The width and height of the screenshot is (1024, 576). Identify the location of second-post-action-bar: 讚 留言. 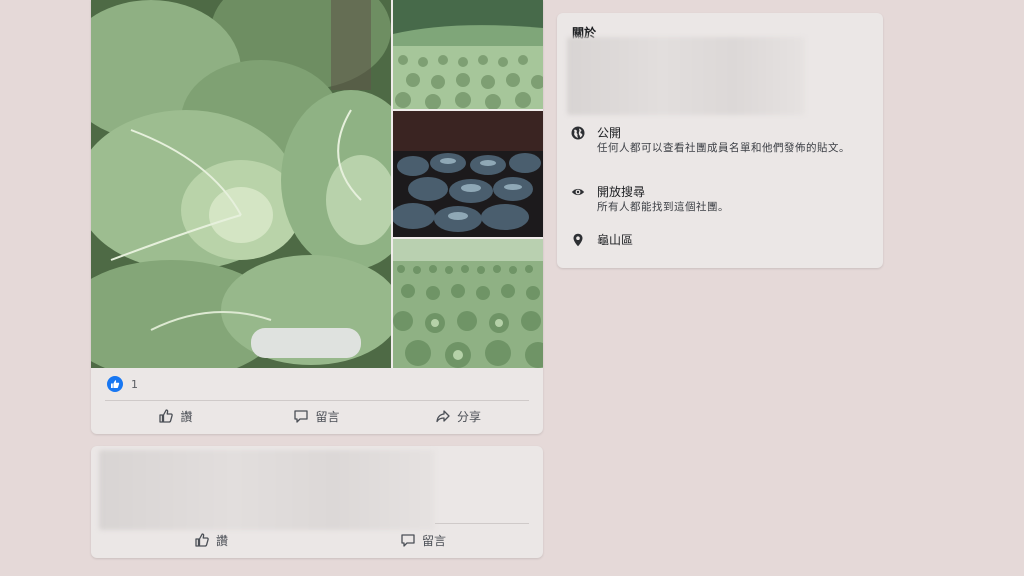
(317, 540).